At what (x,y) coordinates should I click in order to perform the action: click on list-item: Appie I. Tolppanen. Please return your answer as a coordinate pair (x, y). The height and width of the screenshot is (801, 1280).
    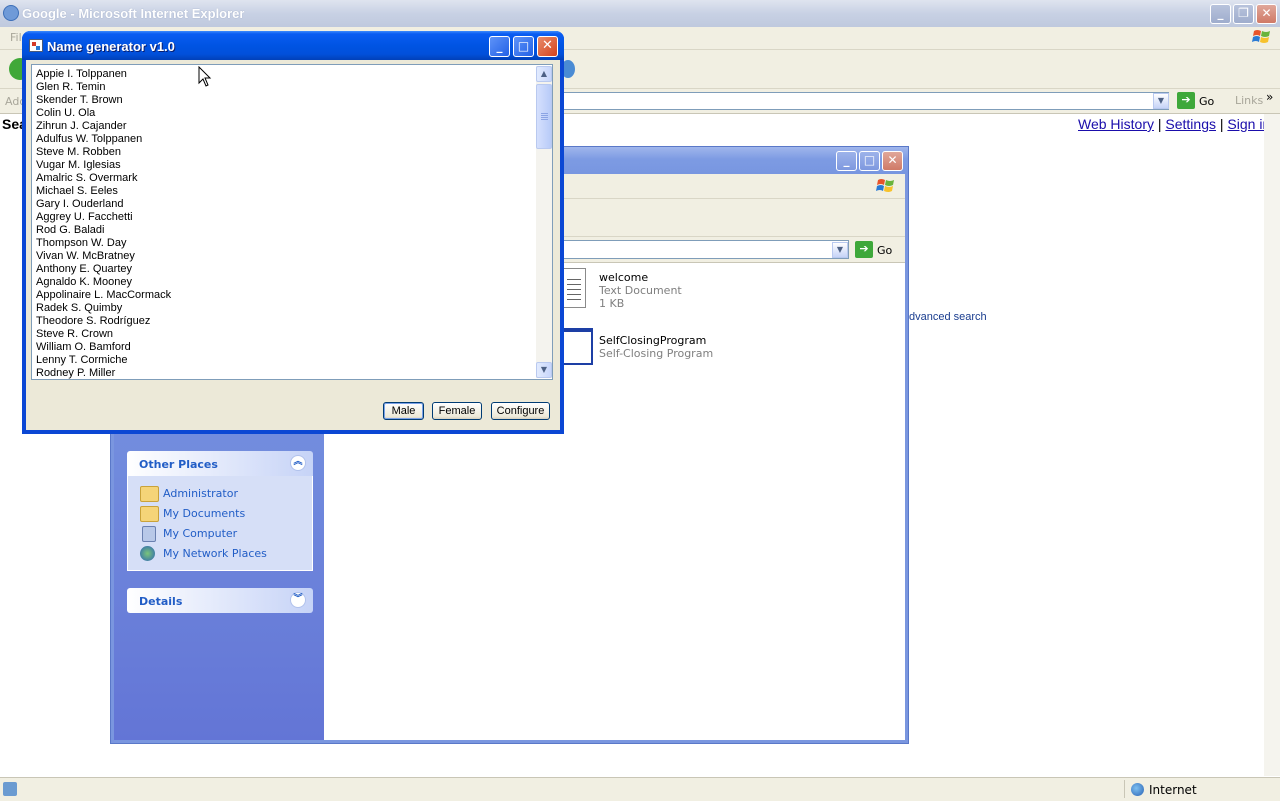
    Looking at the image, I should click on (103, 74).